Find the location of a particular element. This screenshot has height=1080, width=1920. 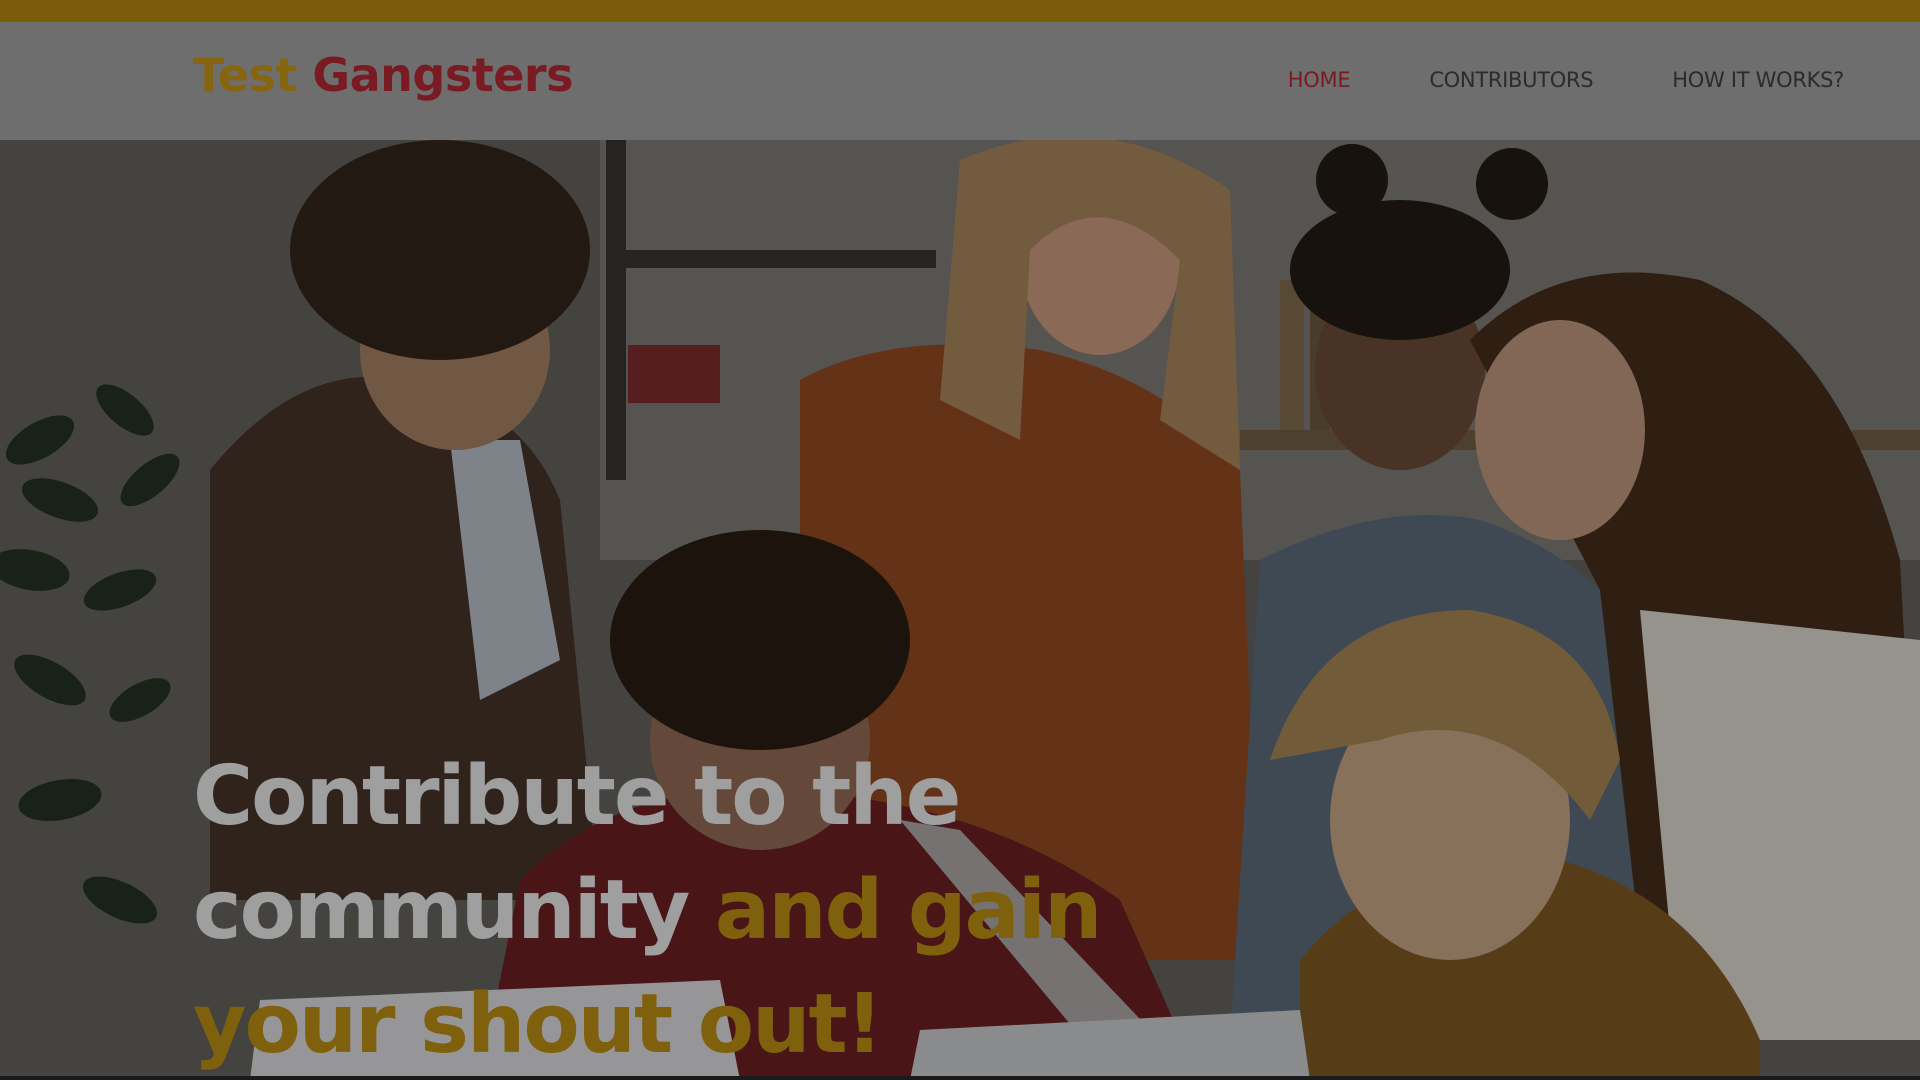

brand-word-gangsters: Gangsters is located at coordinates (442, 75).